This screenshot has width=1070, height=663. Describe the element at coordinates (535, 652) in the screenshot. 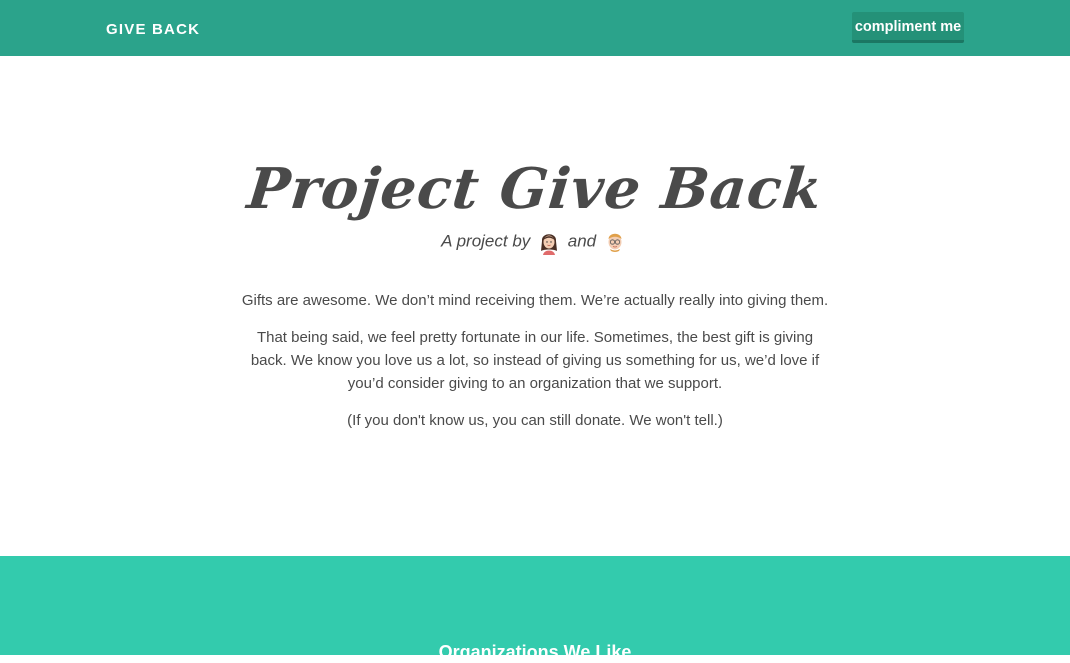

I see `organizations-heading: Organizations We Like` at that location.